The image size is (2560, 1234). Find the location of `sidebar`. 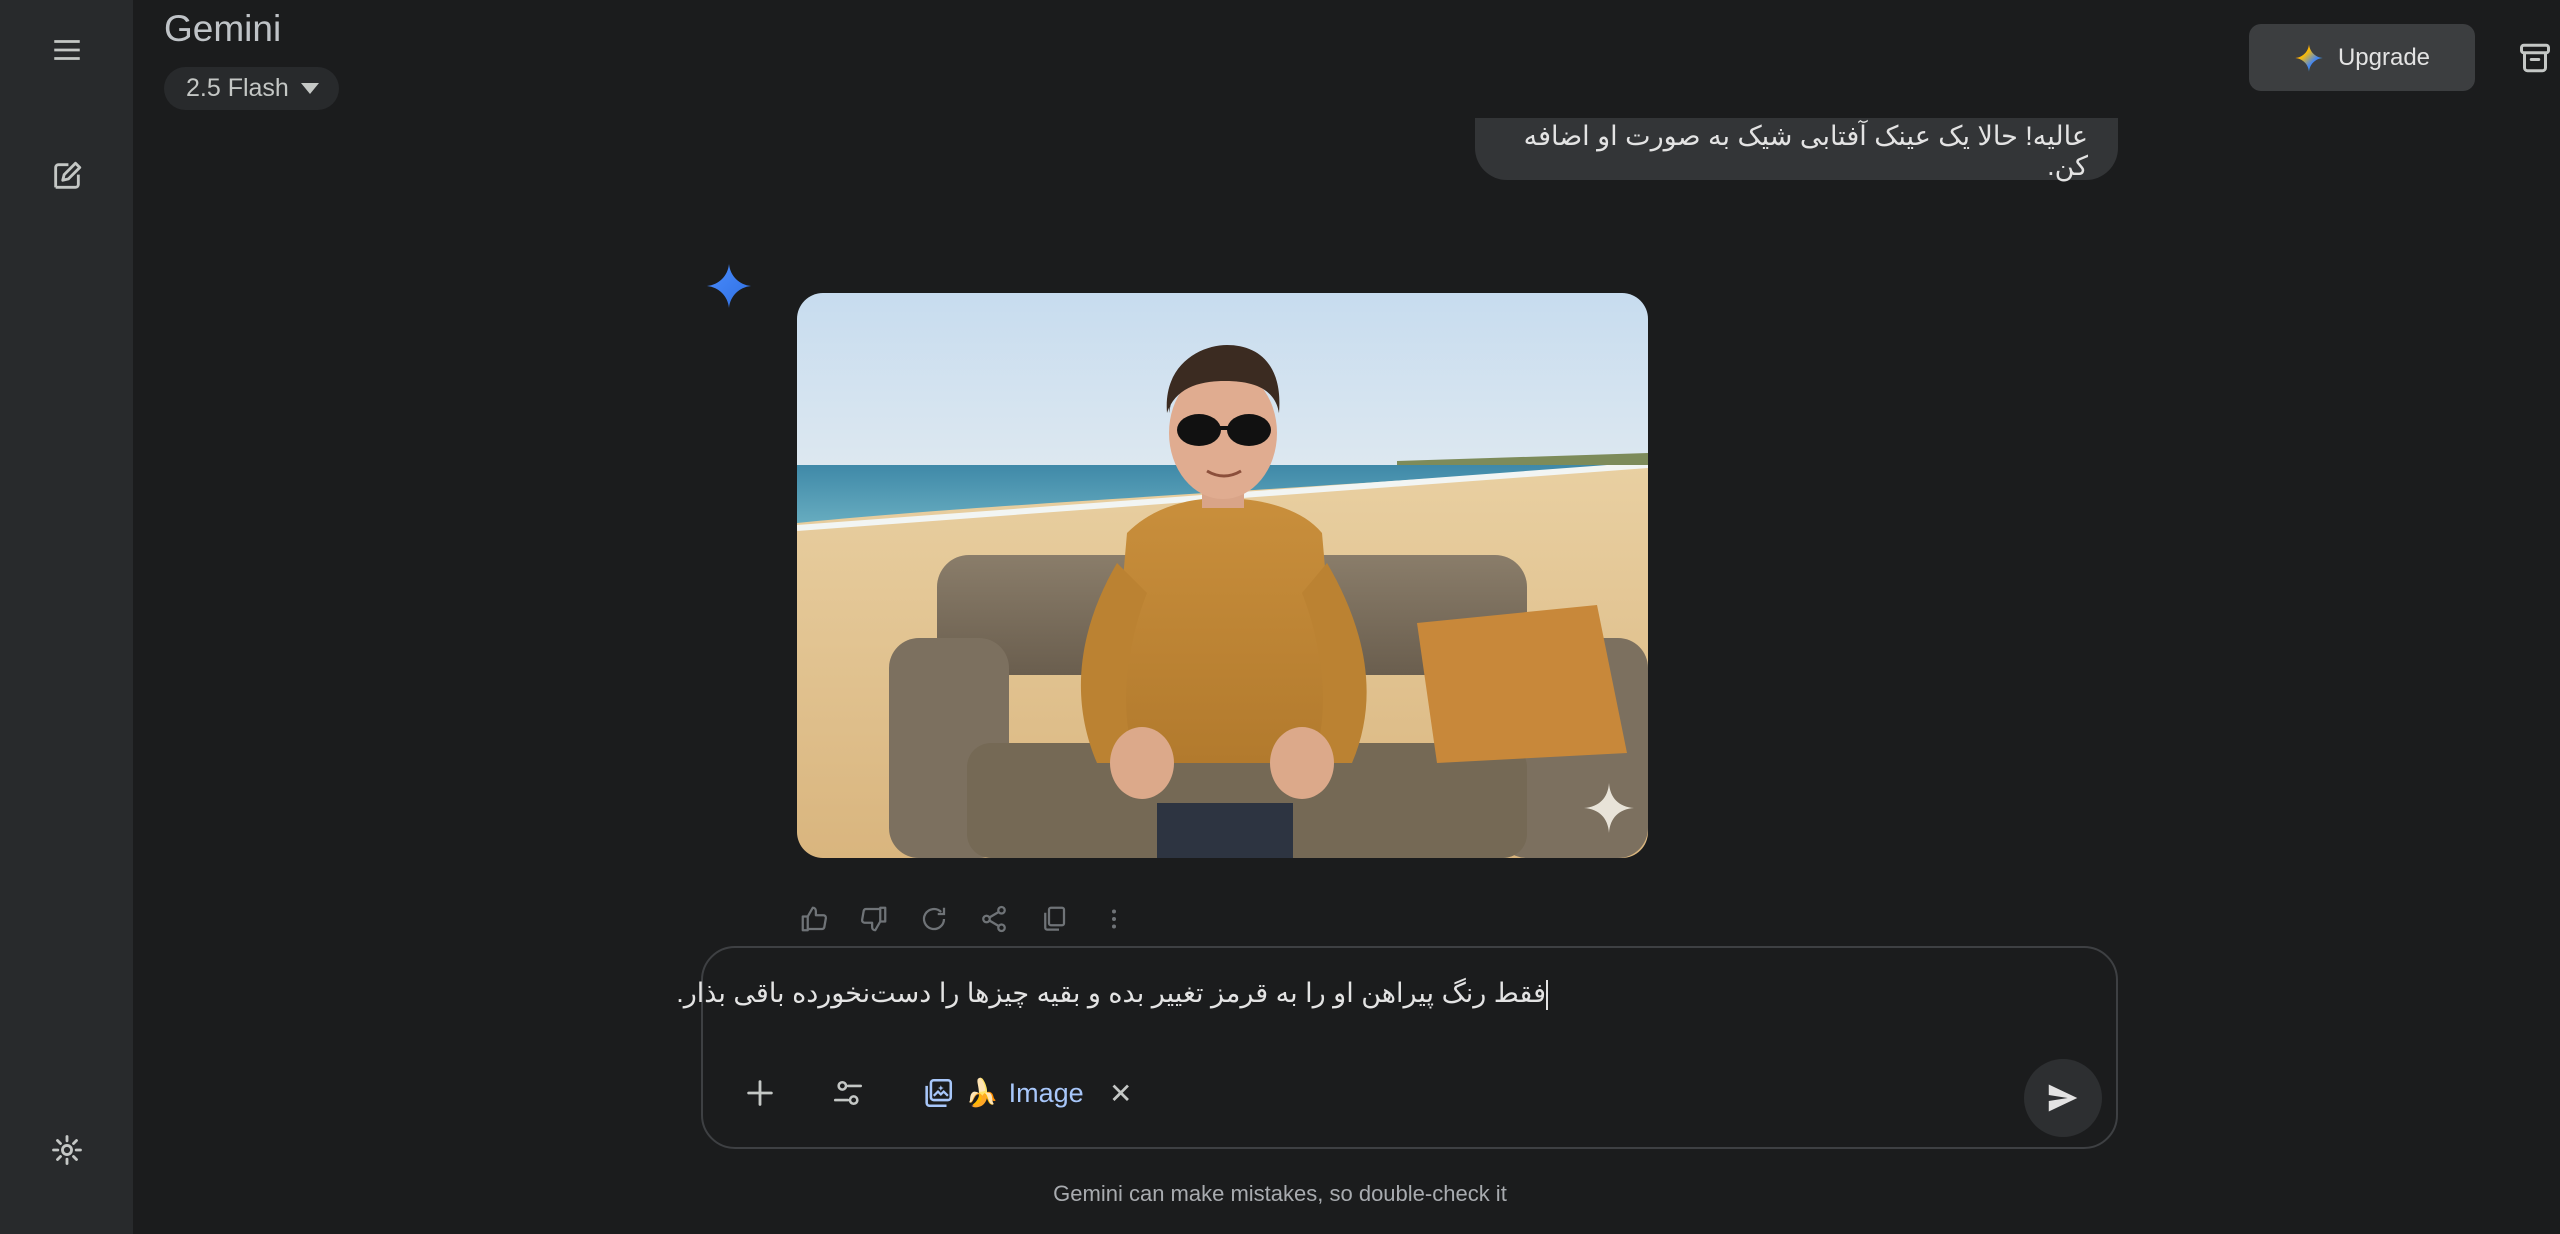

sidebar is located at coordinates (66, 617).